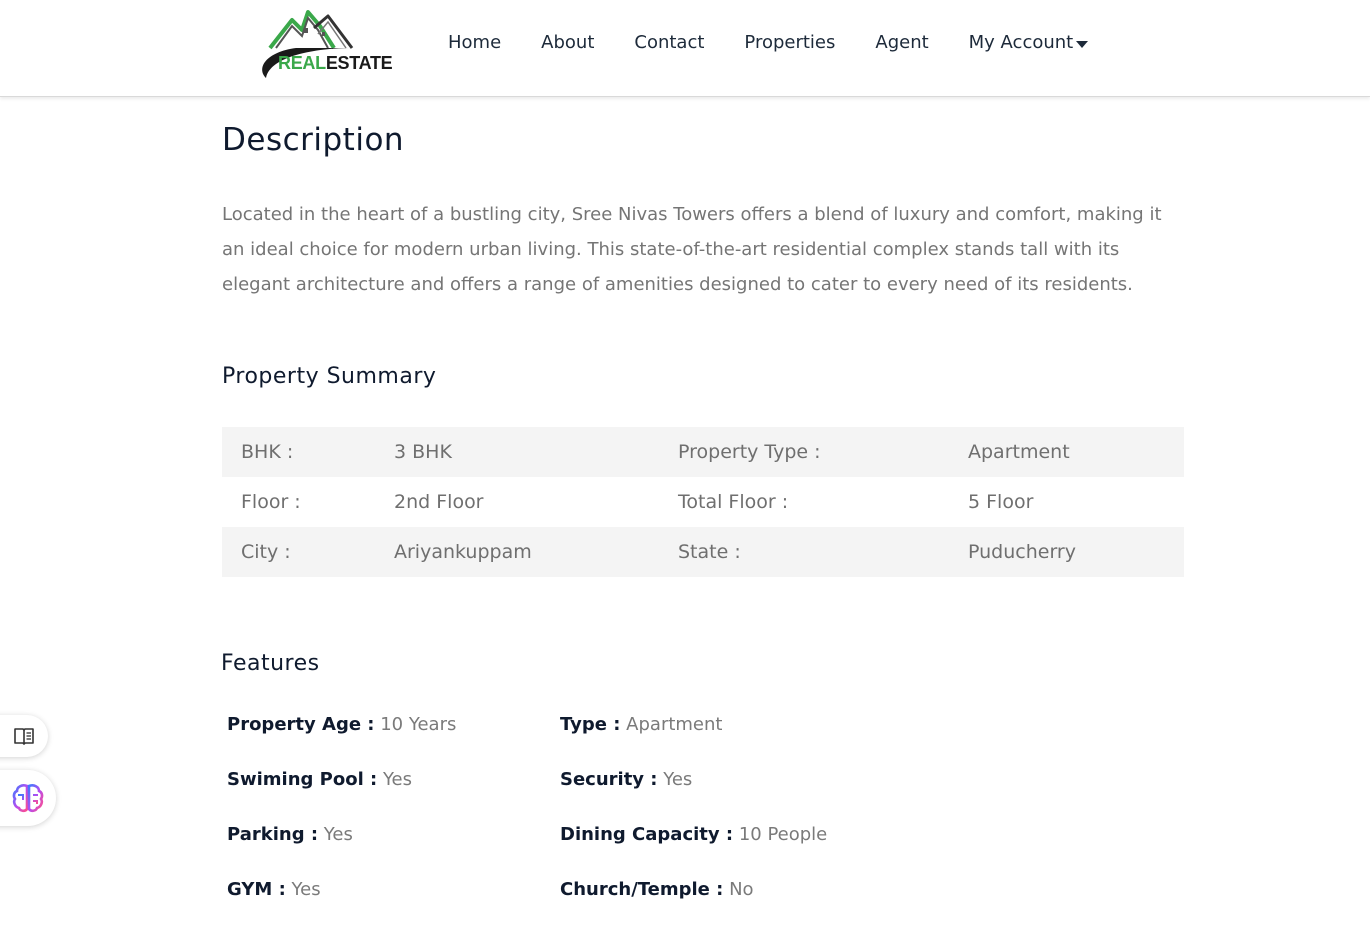  I want to click on description-title: Description, so click(313, 140).